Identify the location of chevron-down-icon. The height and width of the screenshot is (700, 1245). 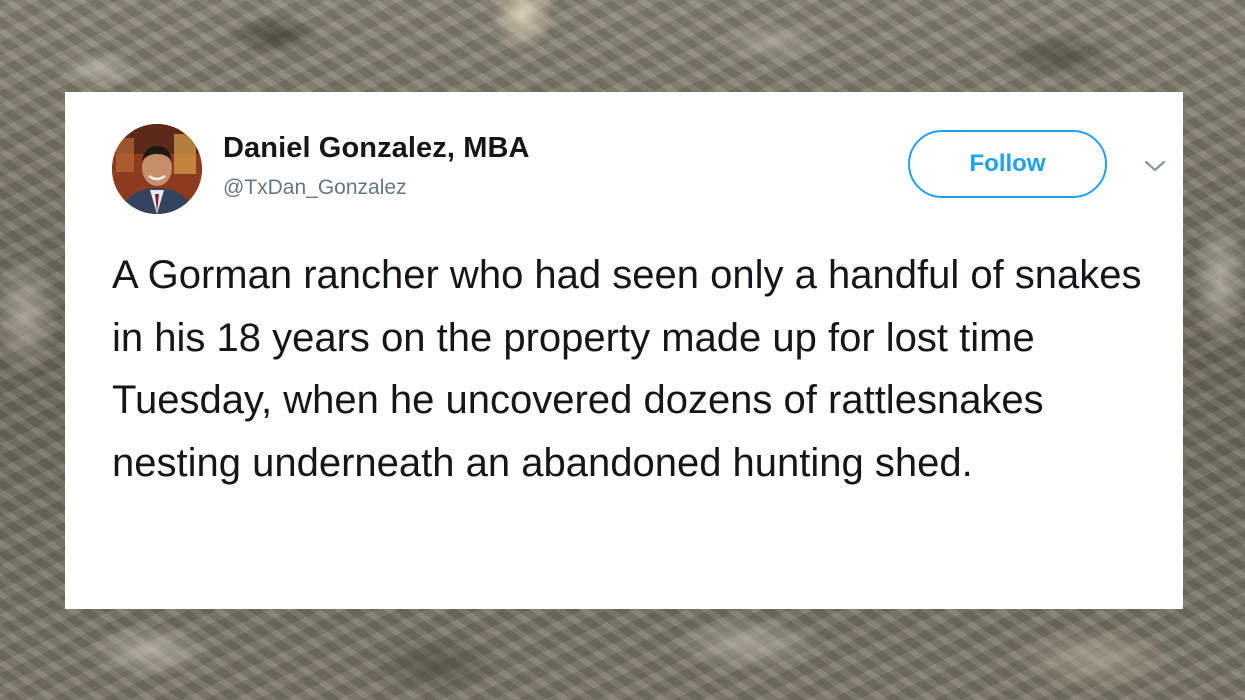
(1155, 166).